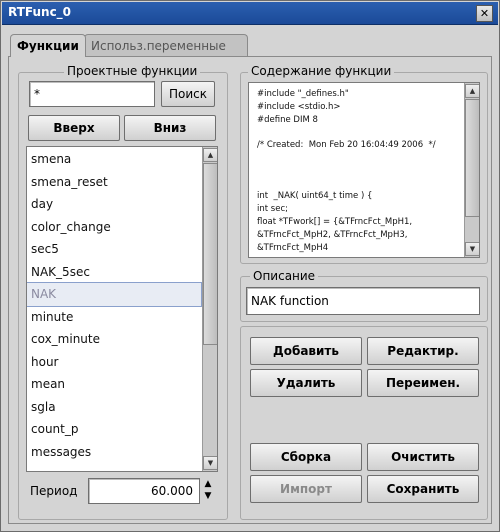 This screenshot has width=500, height=532. What do you see at coordinates (299, 106) in the screenshot?
I see `code-line: #include <stdio.h>` at bounding box center [299, 106].